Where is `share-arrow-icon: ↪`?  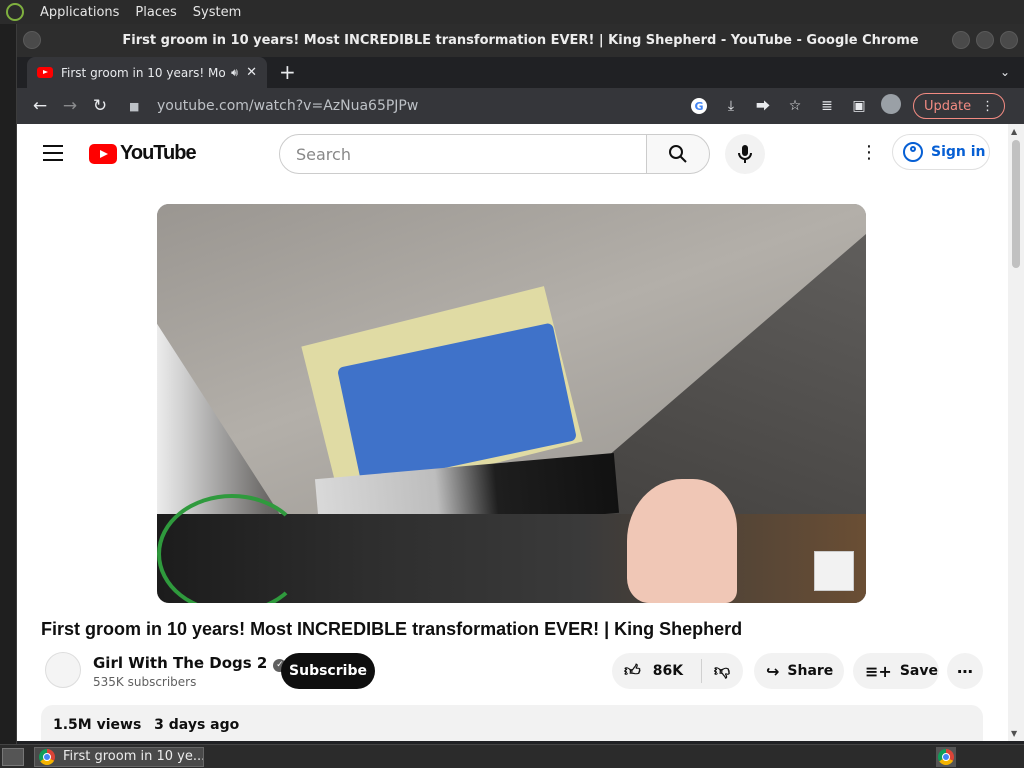 share-arrow-icon: ↪ is located at coordinates (773, 671).